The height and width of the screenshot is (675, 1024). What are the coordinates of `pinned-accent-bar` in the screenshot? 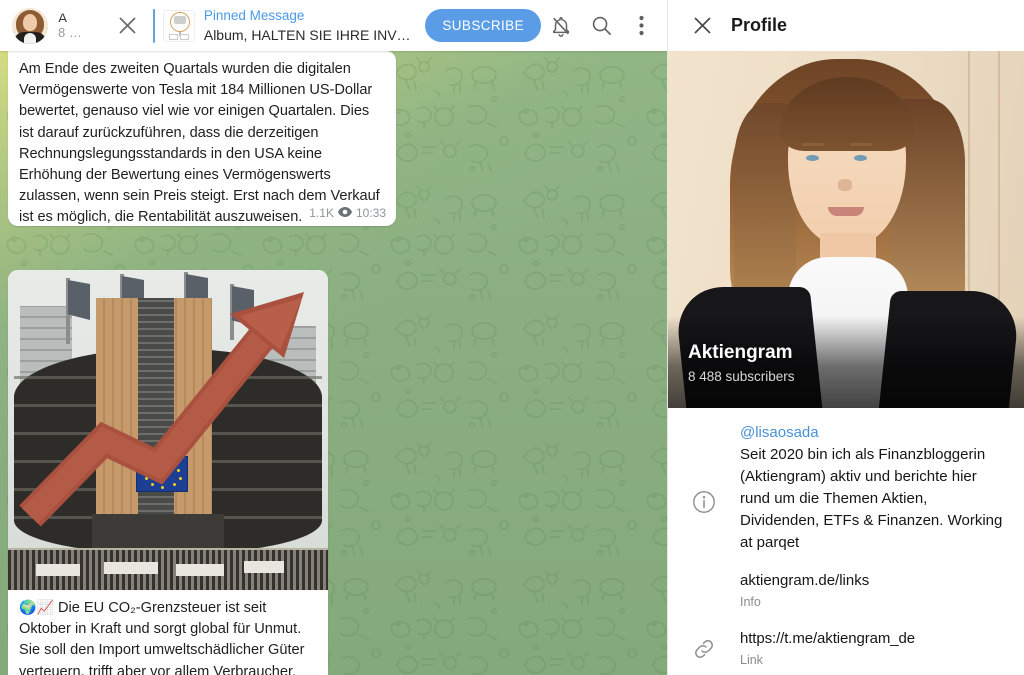 It's located at (153, 25).